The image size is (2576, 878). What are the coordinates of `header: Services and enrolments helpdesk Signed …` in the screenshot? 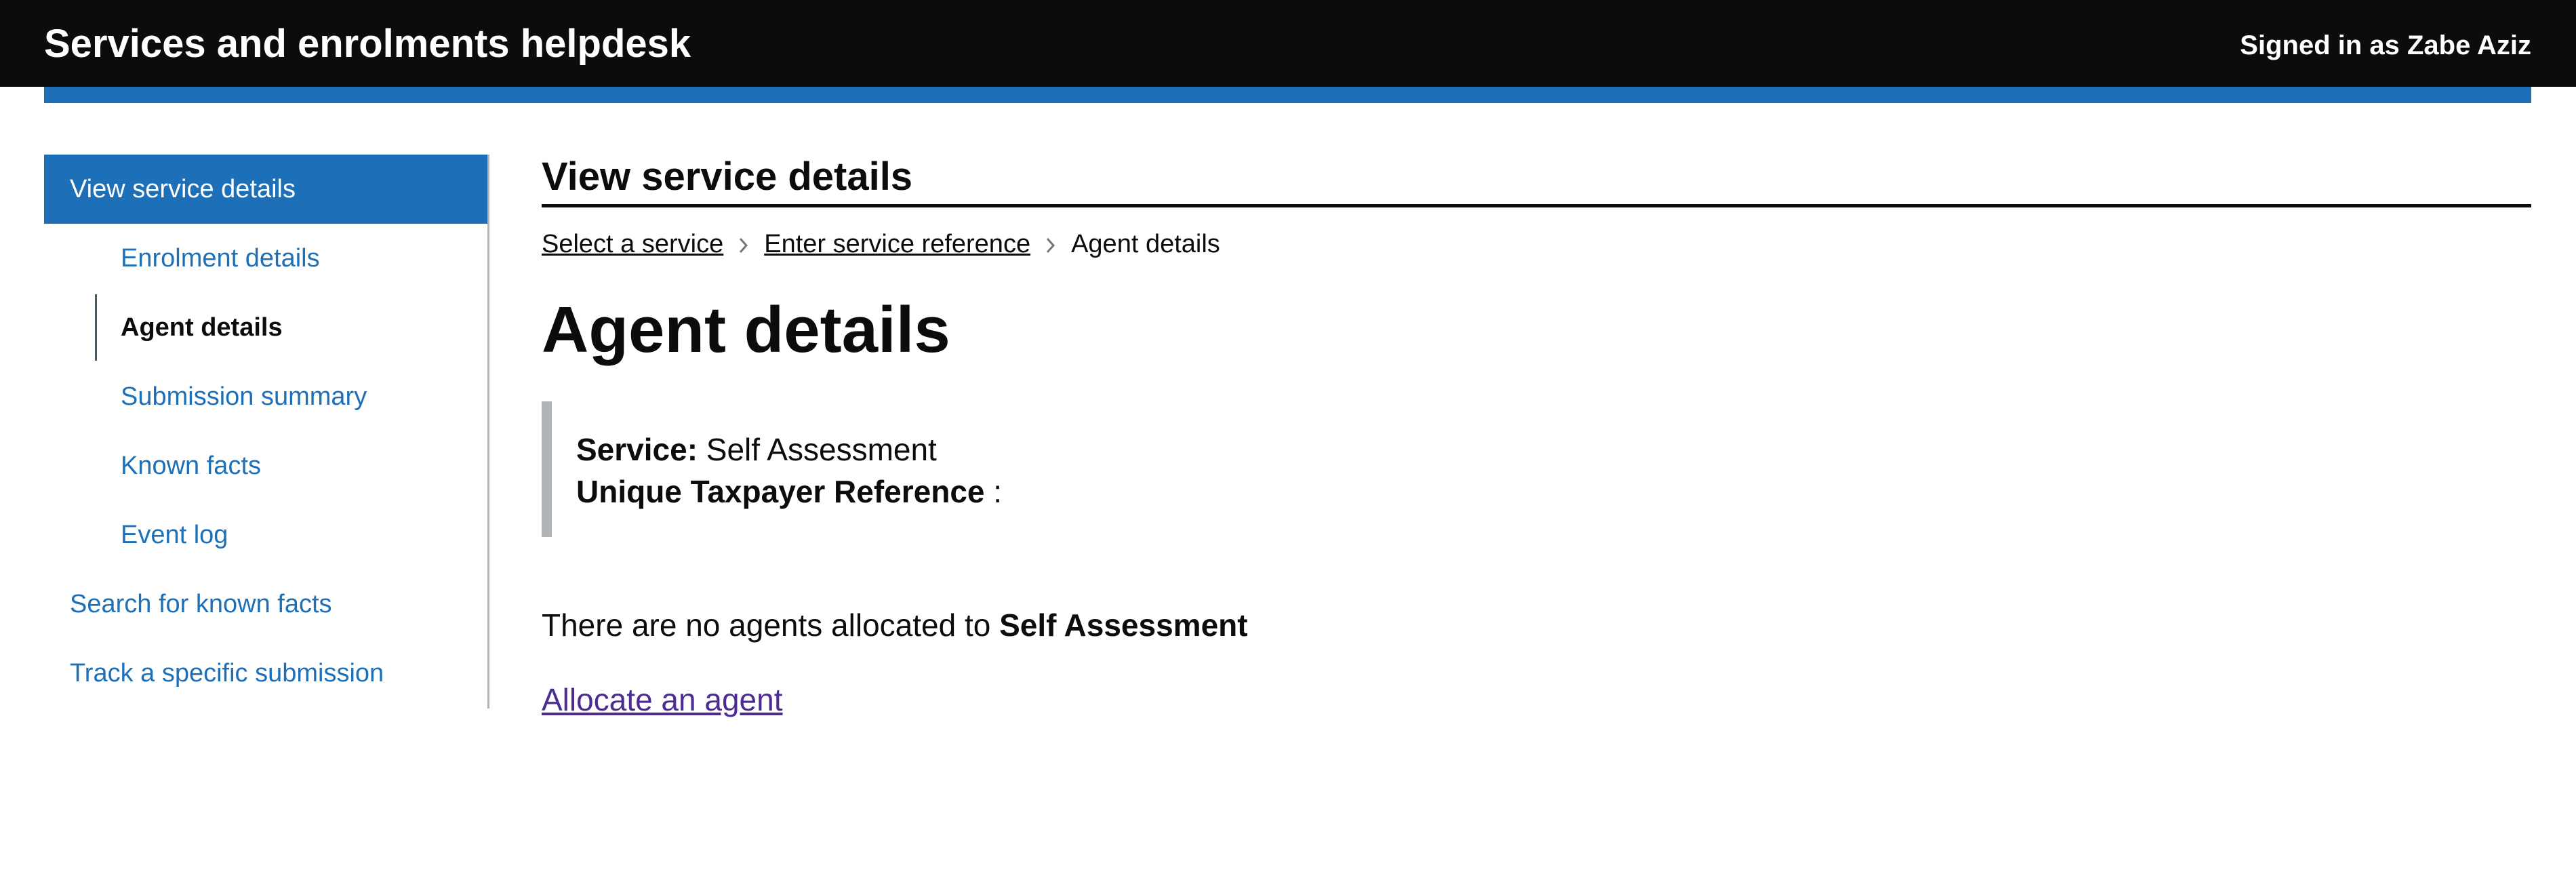 It's located at (1288, 43).